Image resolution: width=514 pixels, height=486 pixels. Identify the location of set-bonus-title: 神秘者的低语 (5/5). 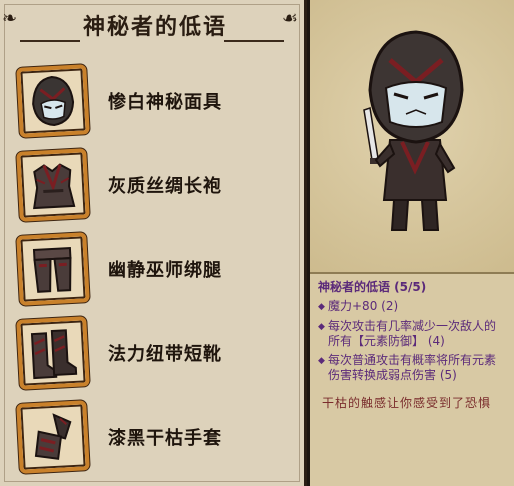
(372, 287).